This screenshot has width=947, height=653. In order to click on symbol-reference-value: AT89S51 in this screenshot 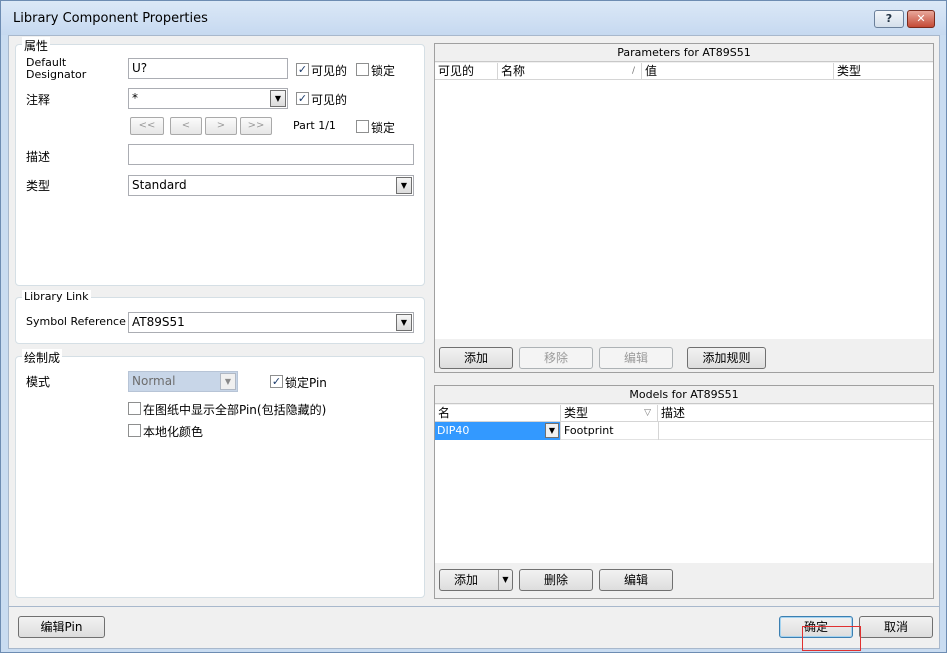, I will do `click(158, 322)`.